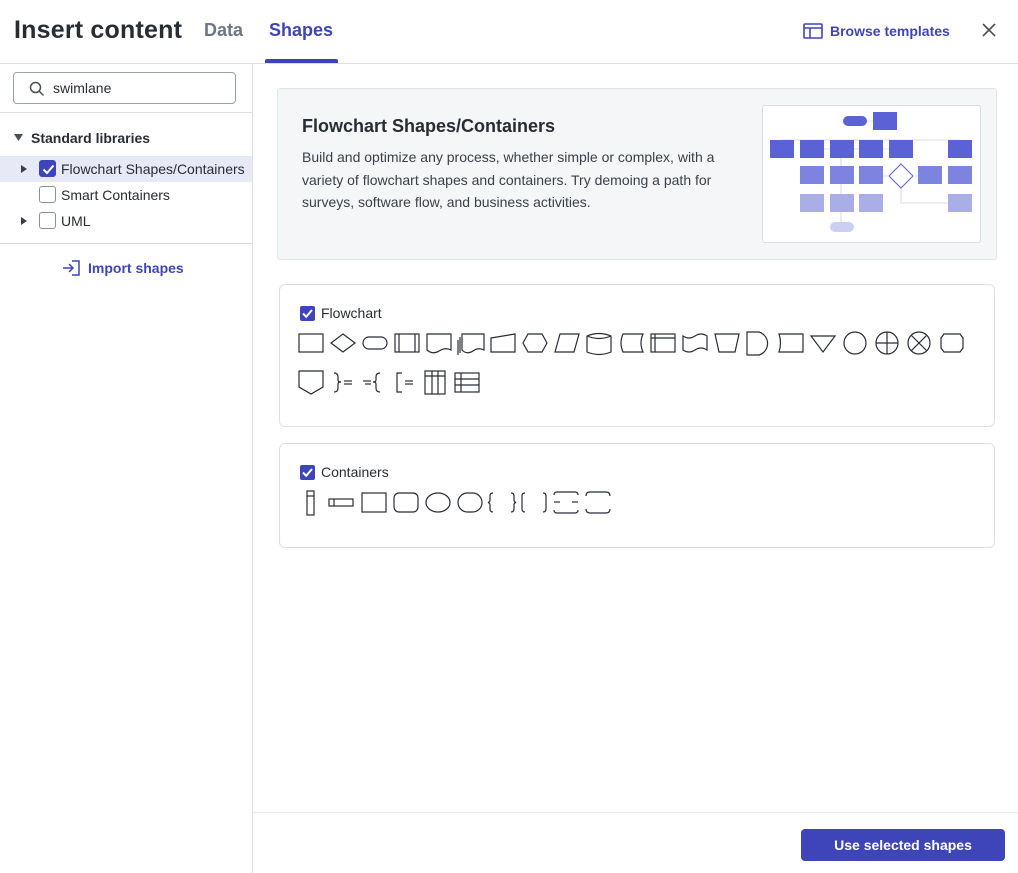  What do you see at coordinates (342, 382) in the screenshot?
I see `annotation-right-shape` at bounding box center [342, 382].